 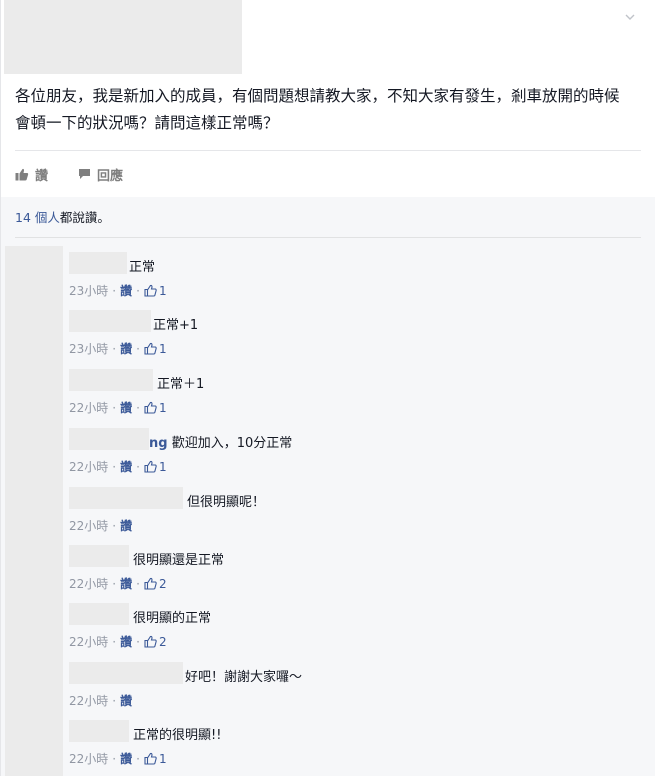 What do you see at coordinates (630, 17) in the screenshot?
I see `chevron-down-icon` at bounding box center [630, 17].